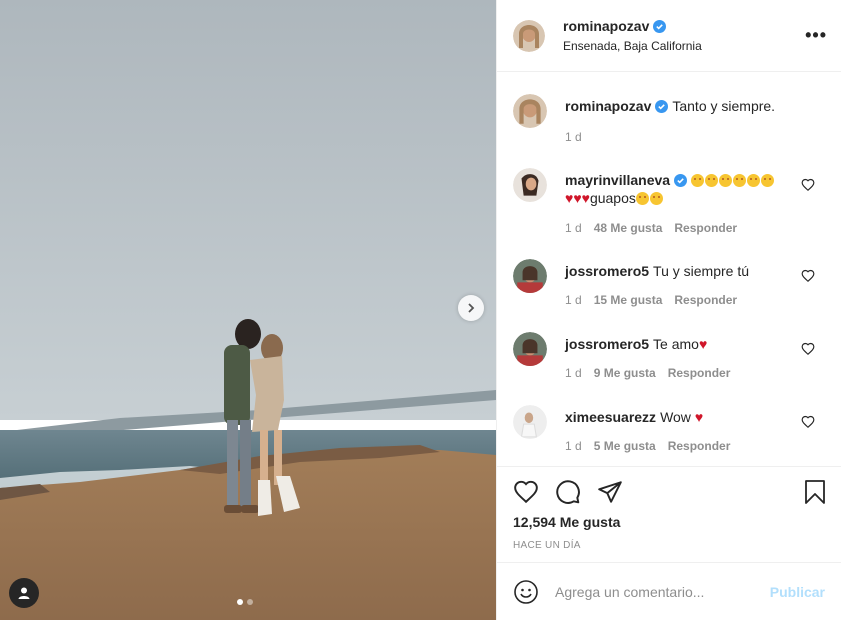 The image size is (841, 620). I want to click on comment-likes: 48 Me gusta, so click(628, 228).